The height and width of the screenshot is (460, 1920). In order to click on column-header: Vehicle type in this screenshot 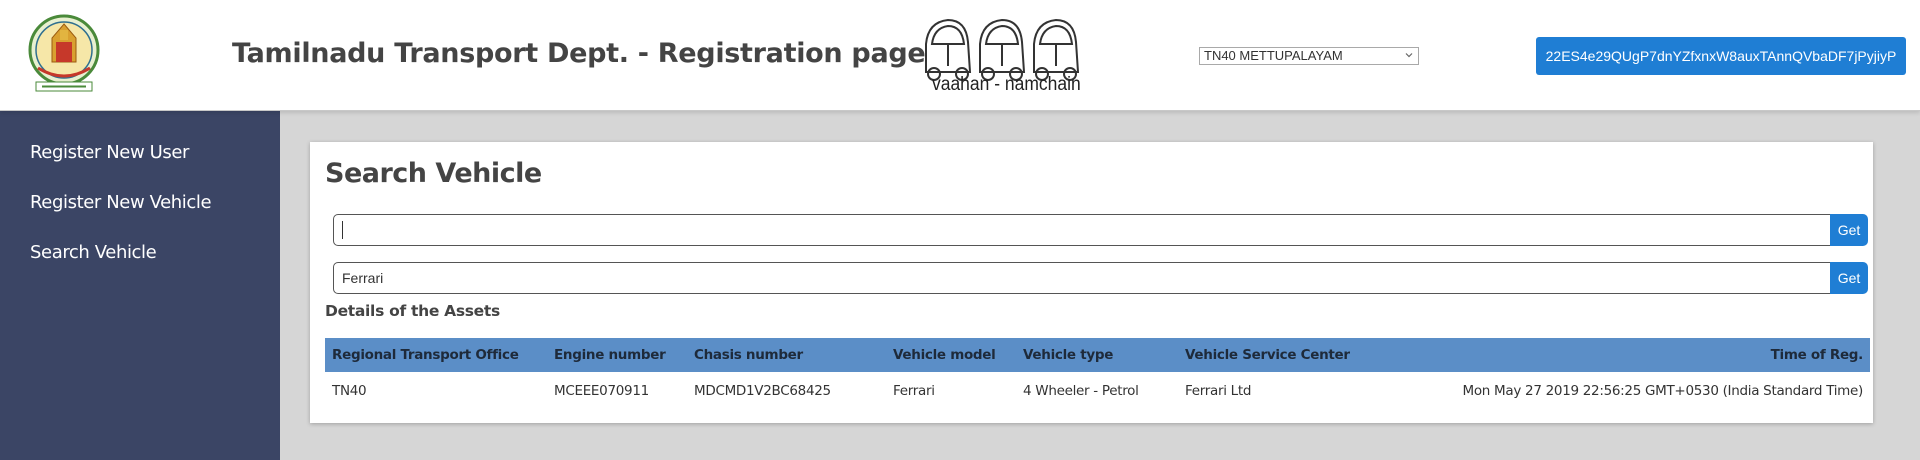, I will do `click(1068, 355)`.